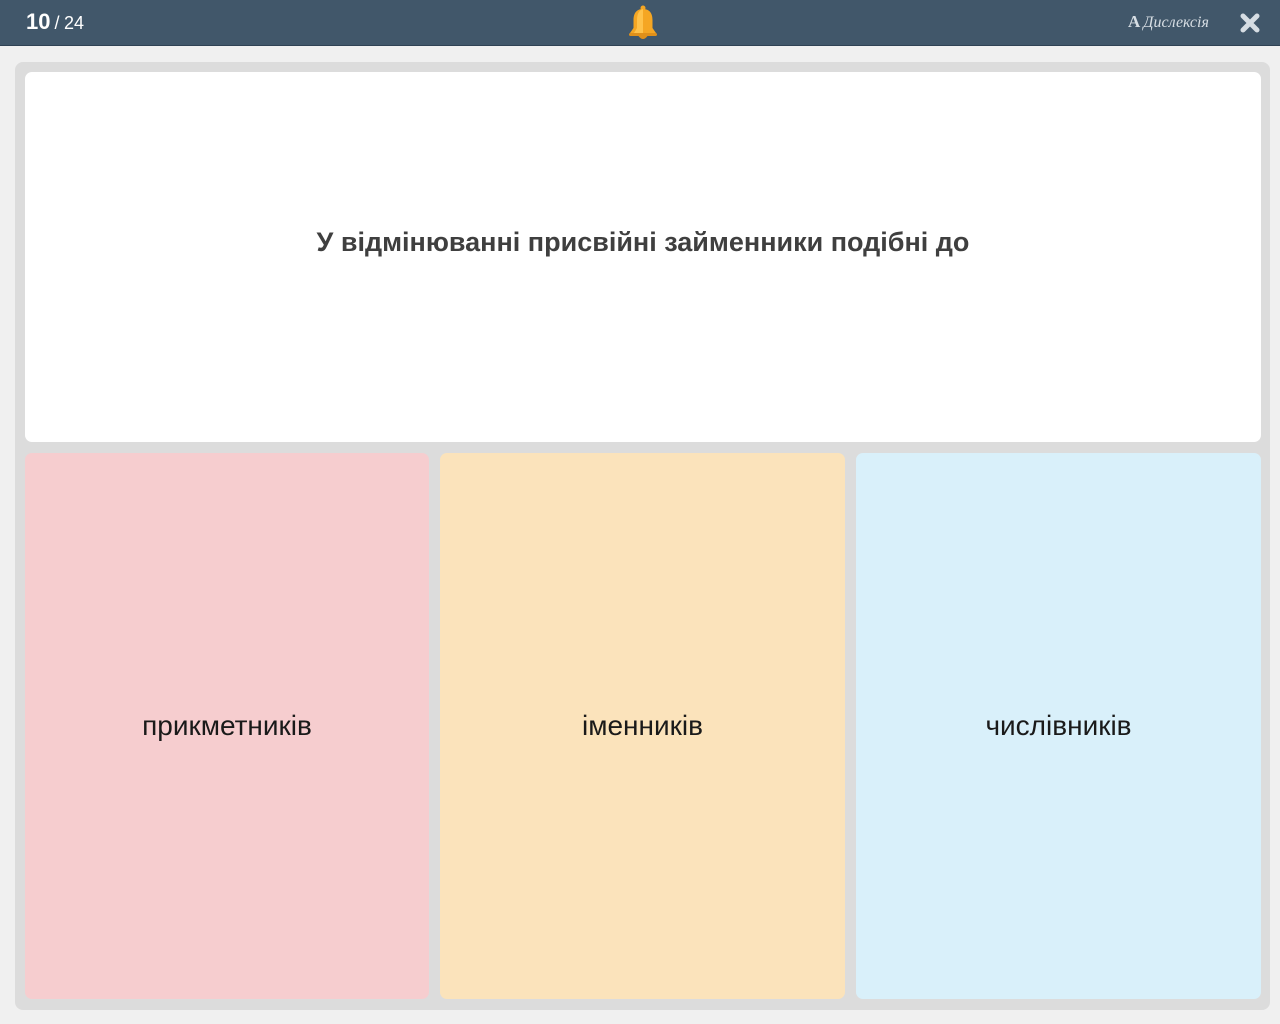 The width and height of the screenshot is (1280, 1024). I want to click on close-icon, so click(1250, 23).